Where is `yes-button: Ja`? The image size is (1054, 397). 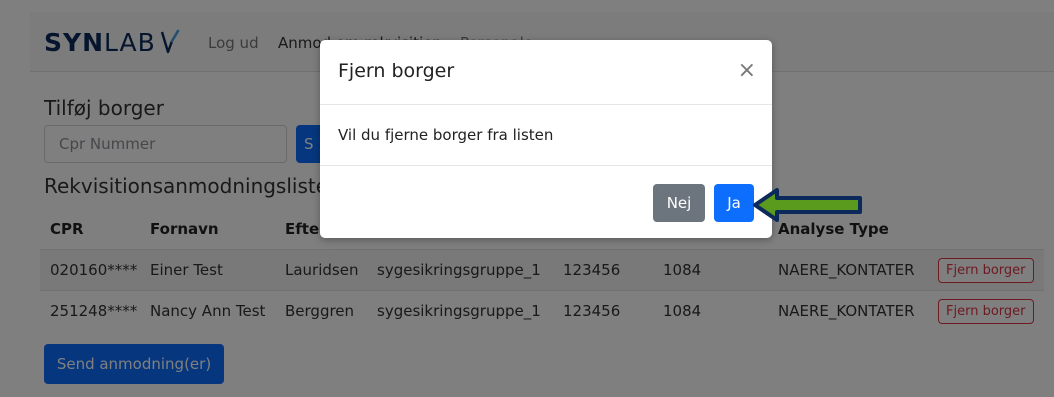 yes-button: Ja is located at coordinates (734, 203).